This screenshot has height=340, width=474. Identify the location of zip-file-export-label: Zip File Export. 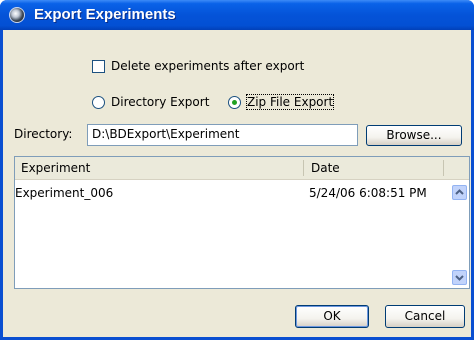
(290, 102).